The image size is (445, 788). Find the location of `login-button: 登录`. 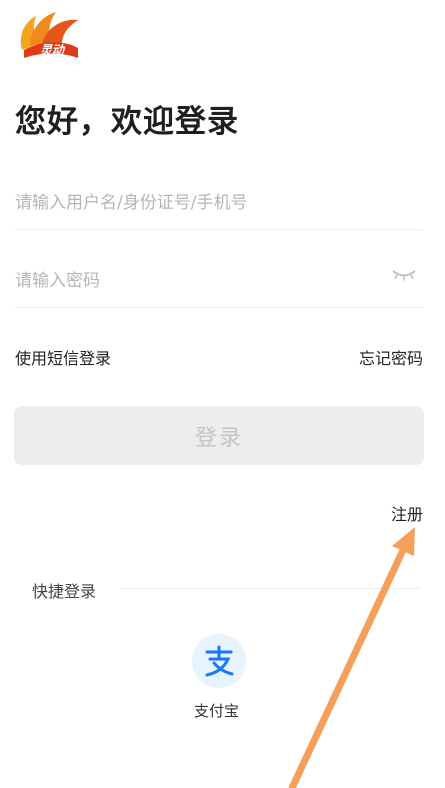

login-button: 登录 is located at coordinates (219, 435).